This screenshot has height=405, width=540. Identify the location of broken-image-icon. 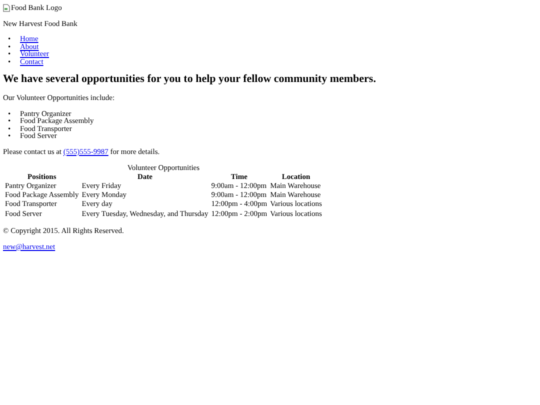
(6, 8).